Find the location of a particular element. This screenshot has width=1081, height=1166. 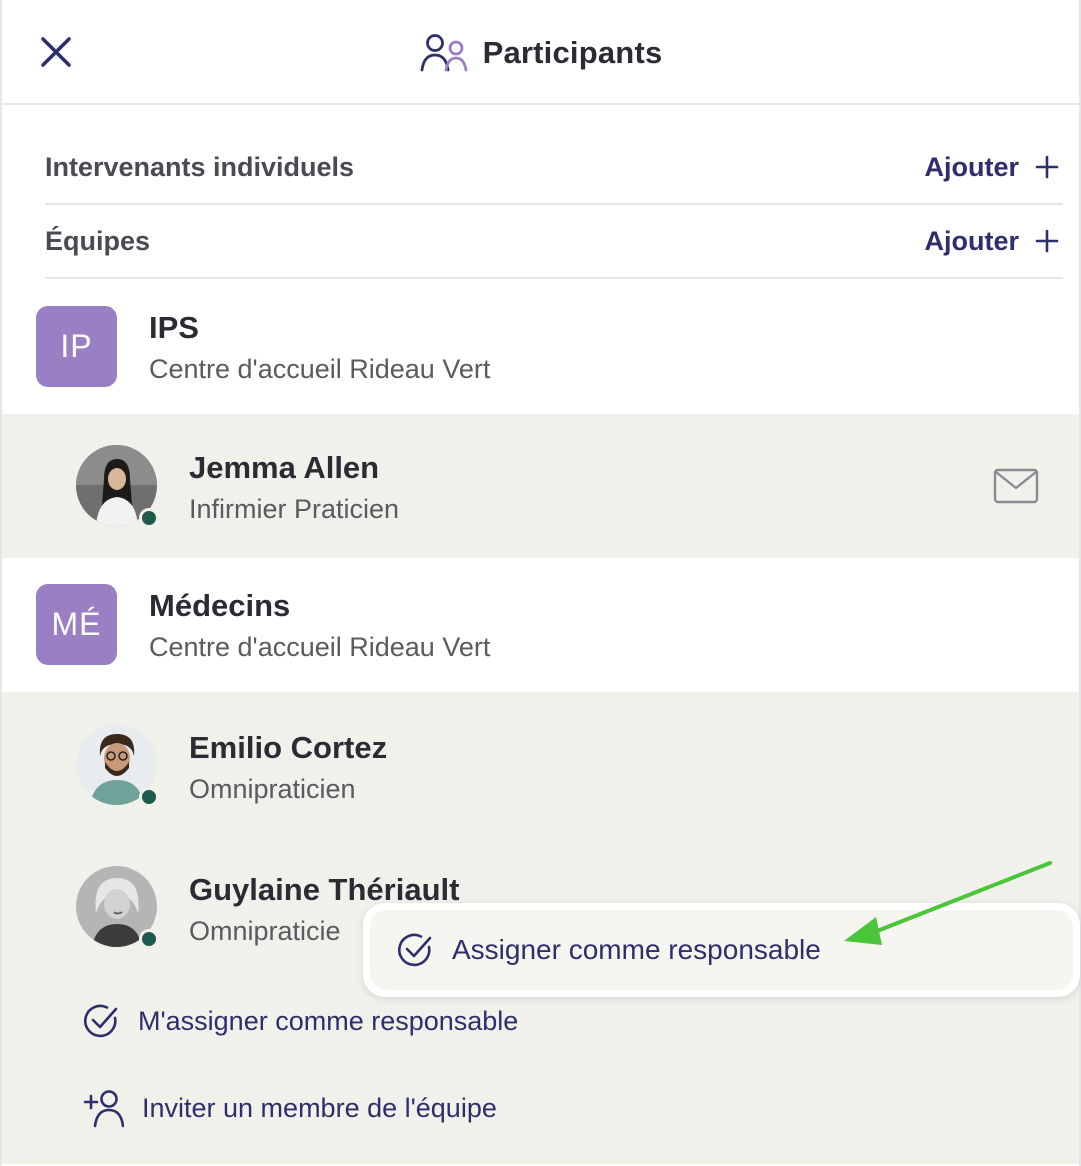

add-individual-button: Ajouter is located at coordinates (994, 167).